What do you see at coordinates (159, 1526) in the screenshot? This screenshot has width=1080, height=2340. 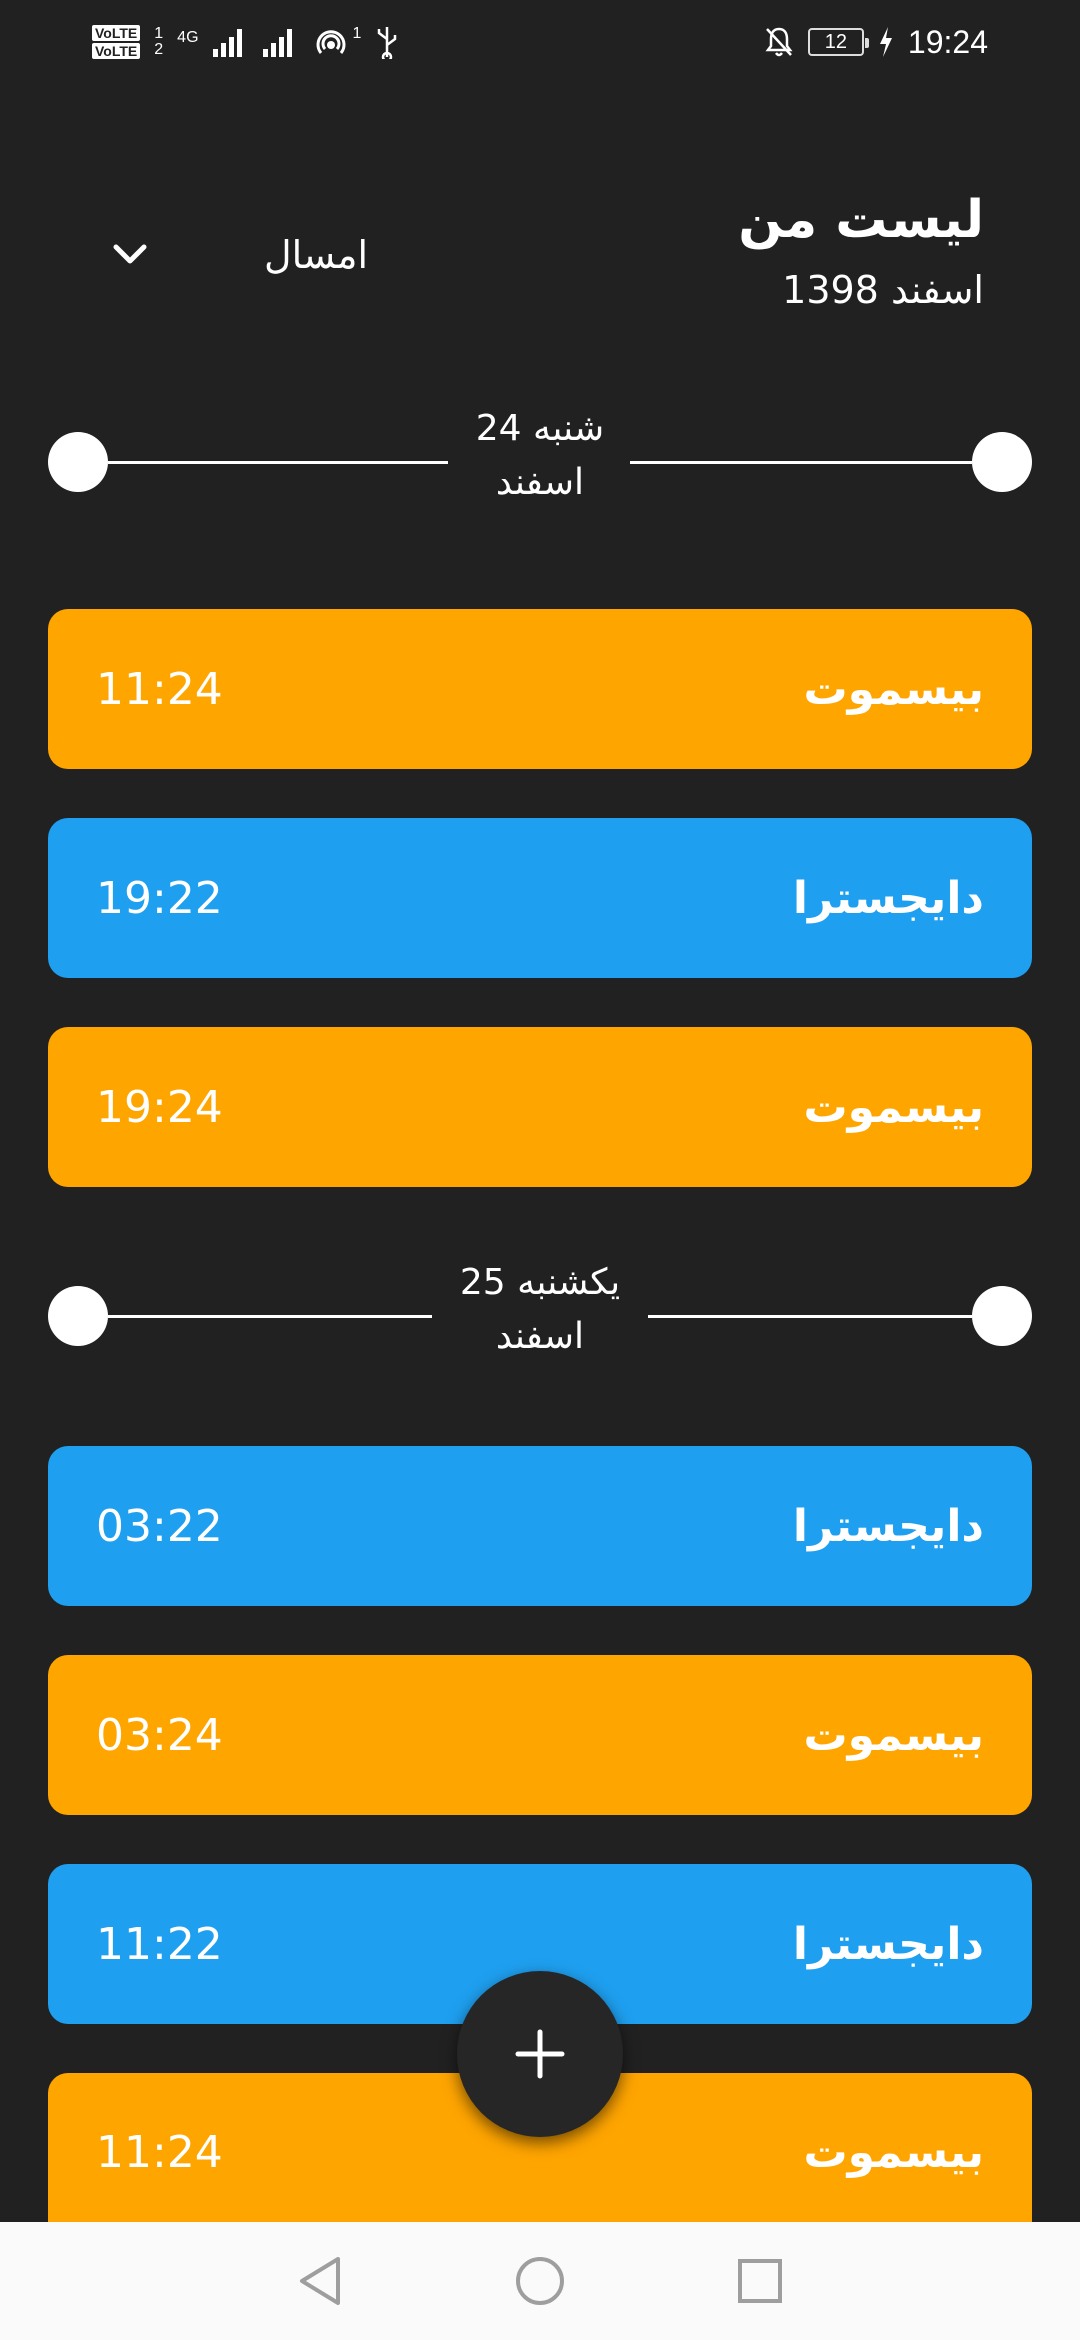 I see `item-time: 03:22` at bounding box center [159, 1526].